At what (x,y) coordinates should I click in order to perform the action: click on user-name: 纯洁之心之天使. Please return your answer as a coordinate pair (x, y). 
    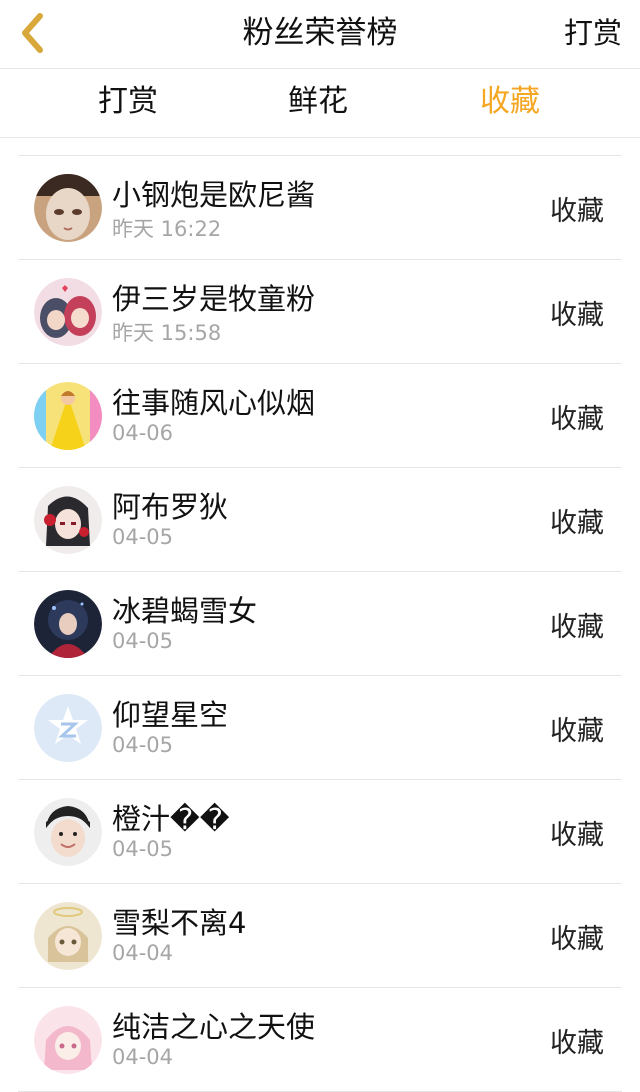
    Looking at the image, I should click on (214, 1027).